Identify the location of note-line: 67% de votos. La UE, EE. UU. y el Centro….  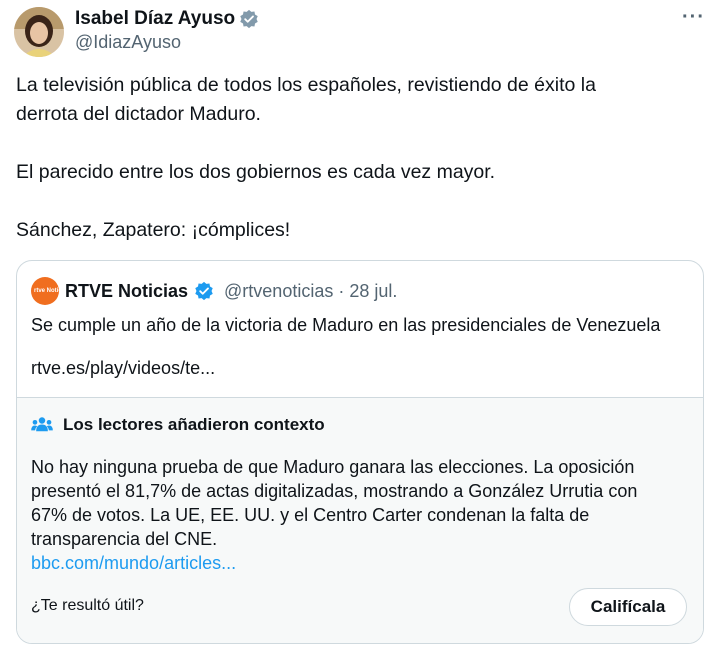
(310, 515).